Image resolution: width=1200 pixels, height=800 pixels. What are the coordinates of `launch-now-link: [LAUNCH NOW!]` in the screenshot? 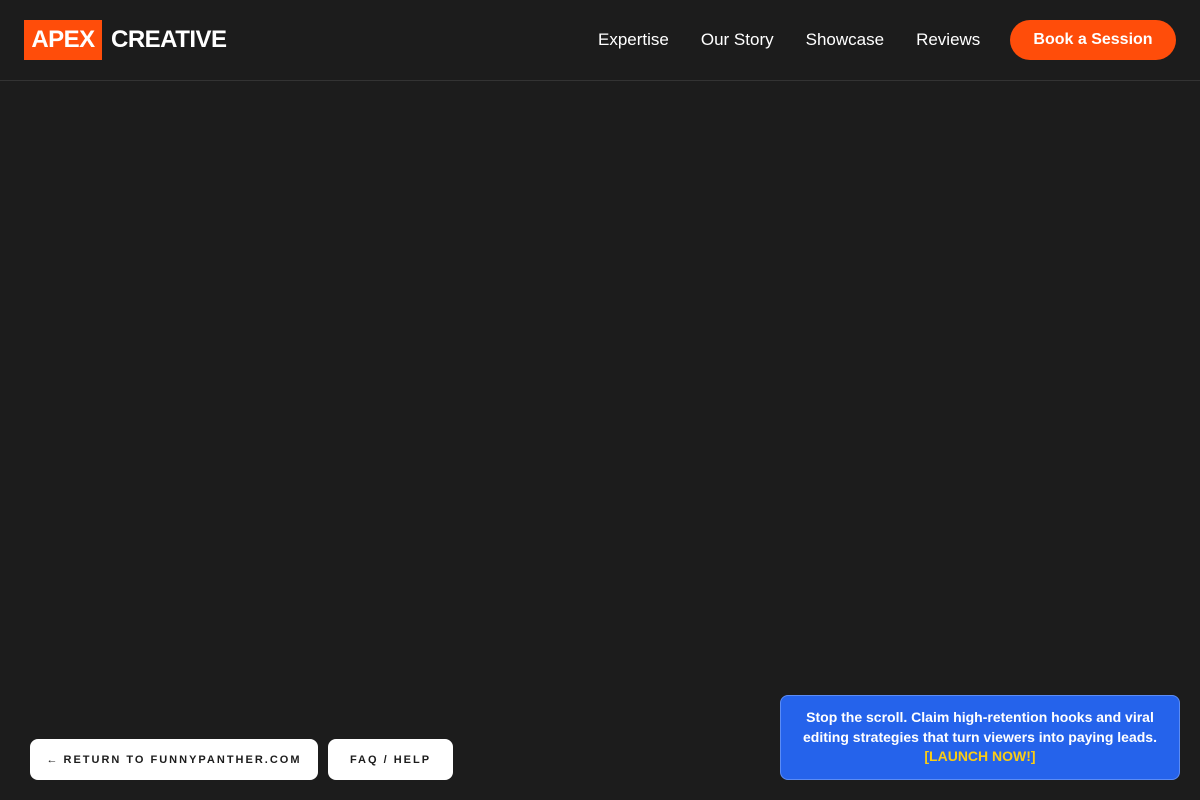 It's located at (979, 756).